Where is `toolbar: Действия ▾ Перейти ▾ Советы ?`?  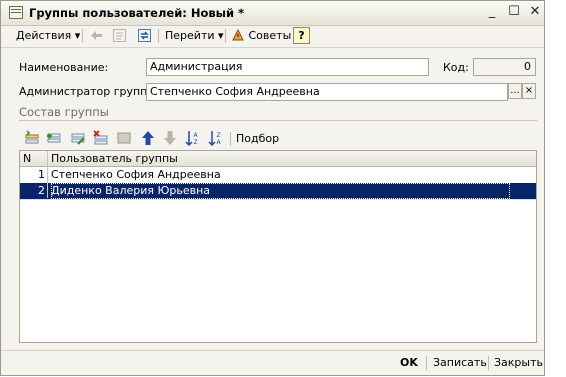 toolbar: Действия ▾ Перейти ▾ Советы ? is located at coordinates (272, 36).